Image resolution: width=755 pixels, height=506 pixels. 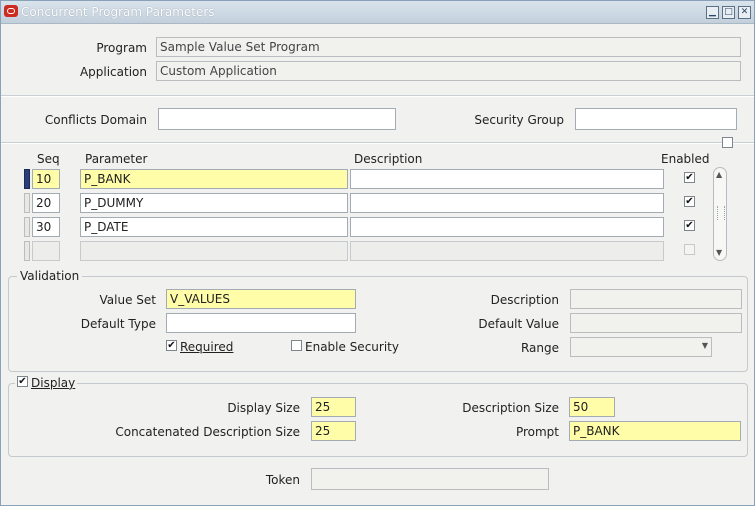 I want to click on scroll-up-icon: ▲, so click(x=719, y=174).